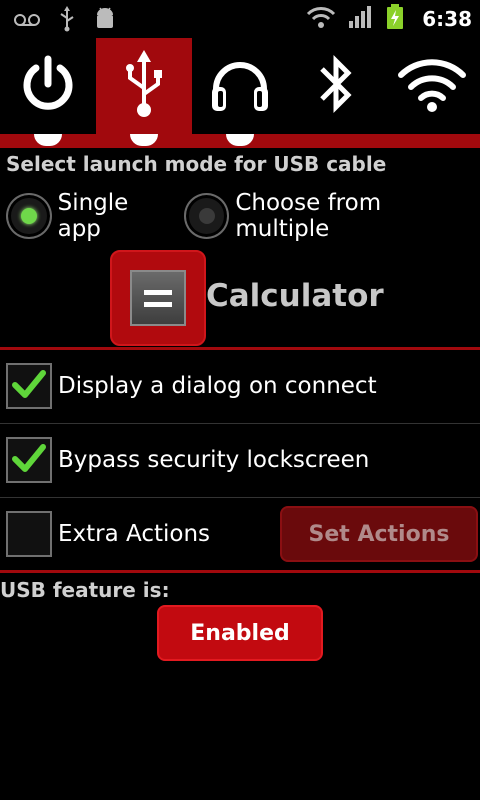  I want to click on radio-single-app, so click(29, 216).